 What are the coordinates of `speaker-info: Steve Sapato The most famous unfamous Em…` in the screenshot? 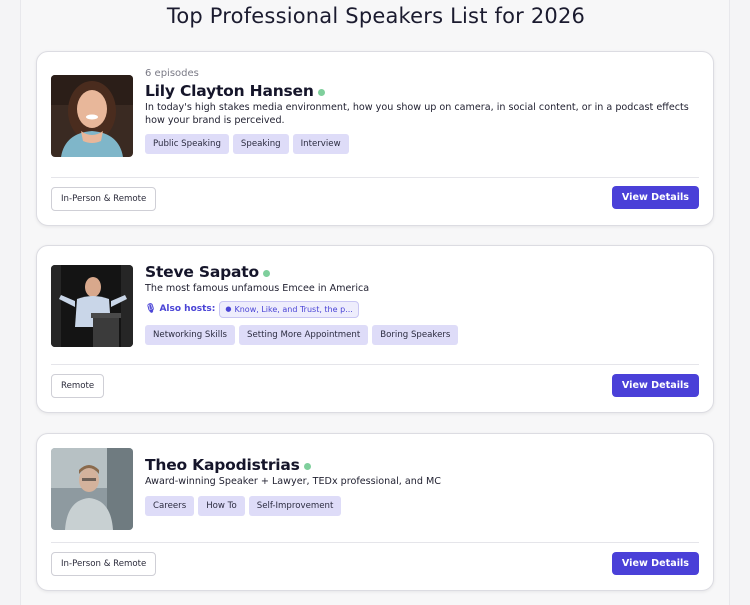 It's located at (422, 304).